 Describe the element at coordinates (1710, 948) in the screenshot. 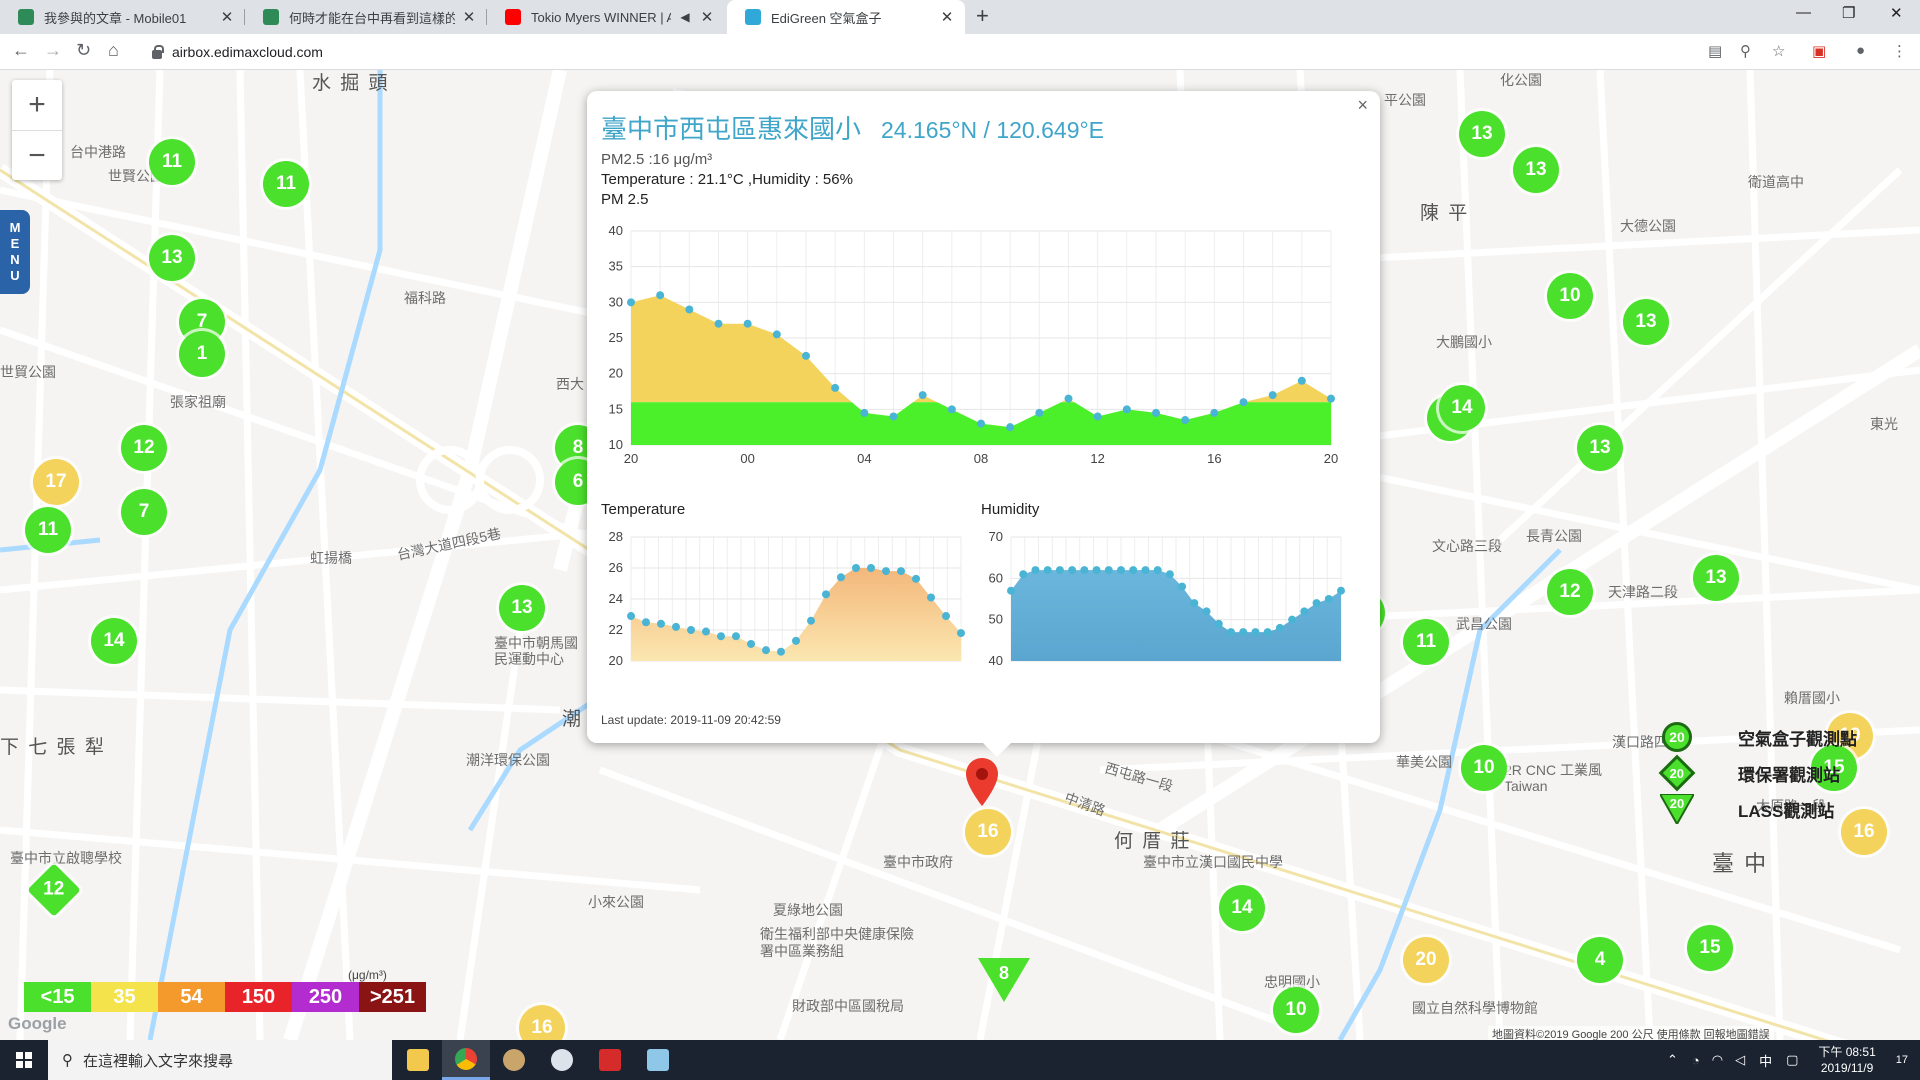

I see `station-marker: 15` at that location.